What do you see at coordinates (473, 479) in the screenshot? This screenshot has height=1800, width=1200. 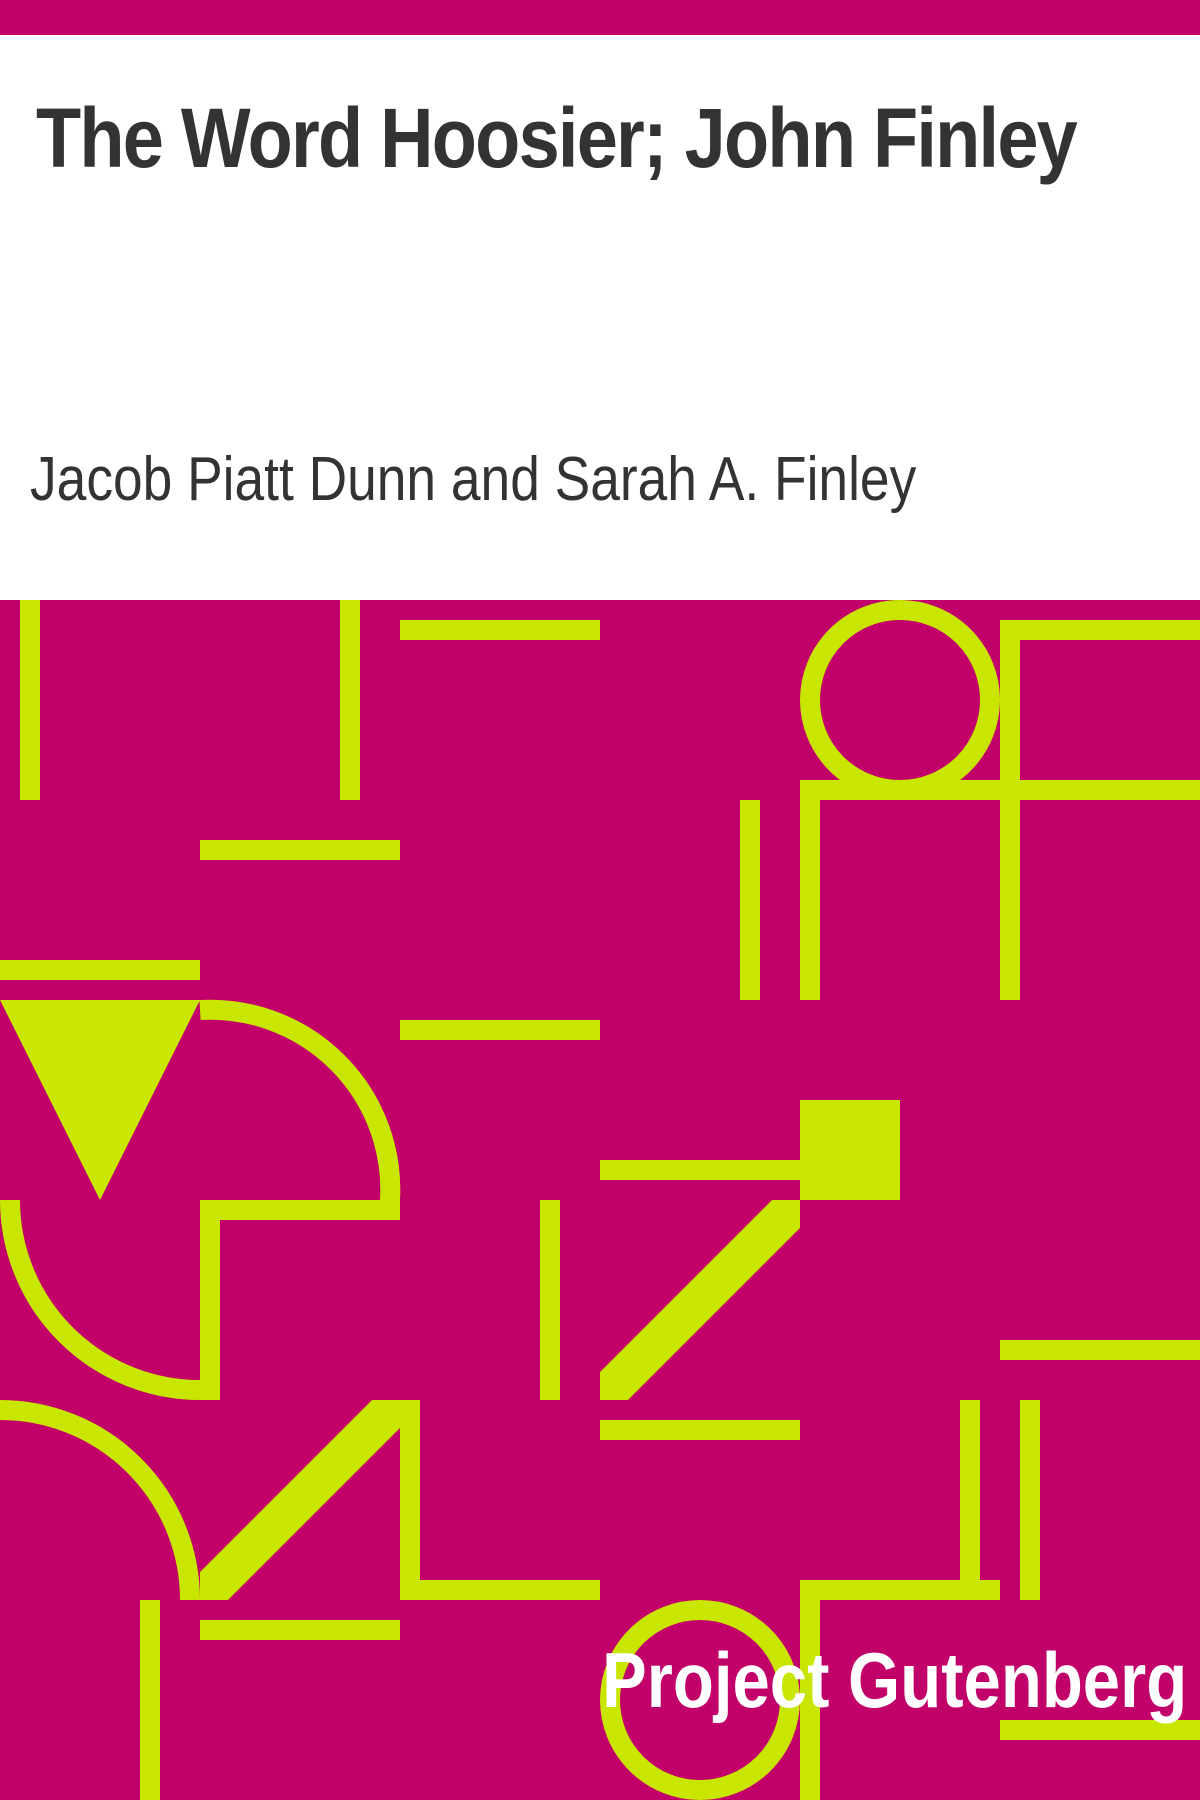 I see `book-author: Jacob Piatt Dunn and Sarah A. Finley` at bounding box center [473, 479].